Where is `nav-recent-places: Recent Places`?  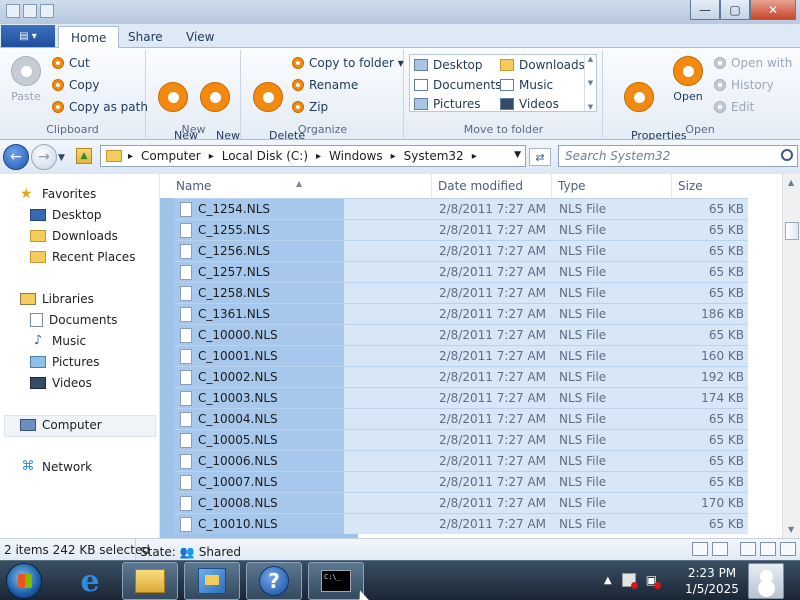
nav-recent-places: Recent Places is located at coordinates (82, 257).